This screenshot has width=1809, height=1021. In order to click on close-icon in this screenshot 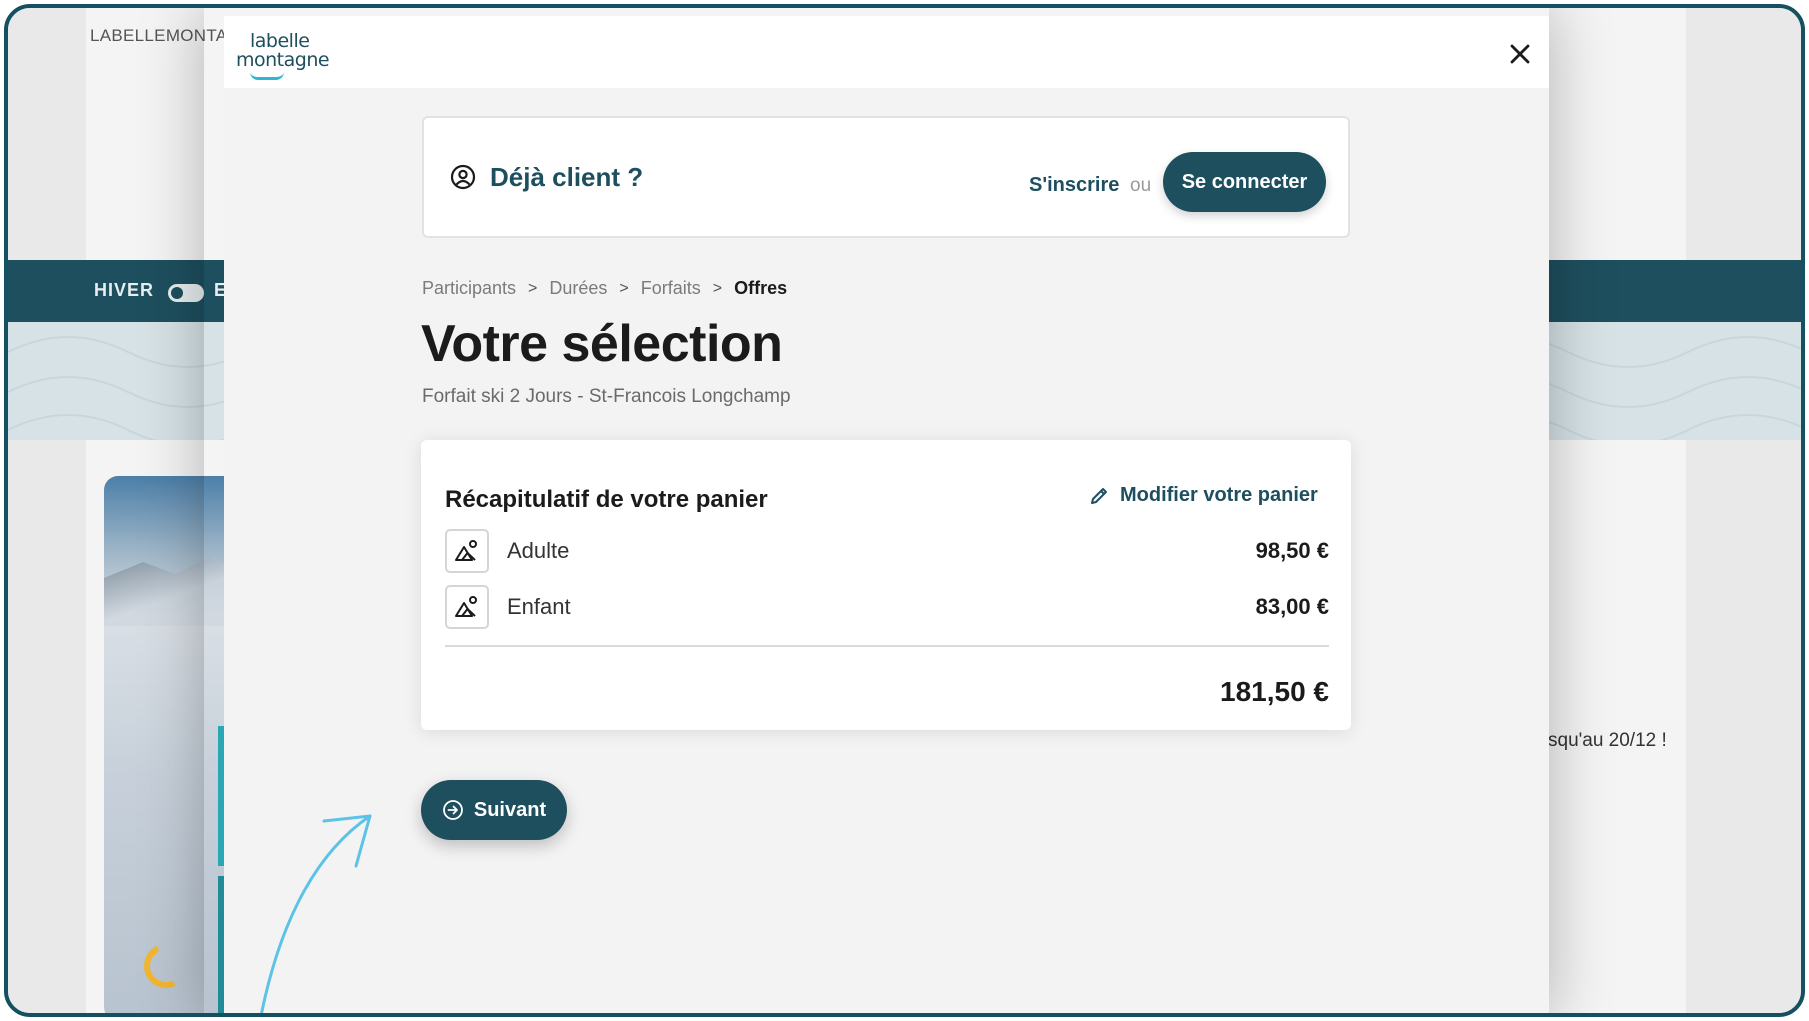, I will do `click(1520, 54)`.